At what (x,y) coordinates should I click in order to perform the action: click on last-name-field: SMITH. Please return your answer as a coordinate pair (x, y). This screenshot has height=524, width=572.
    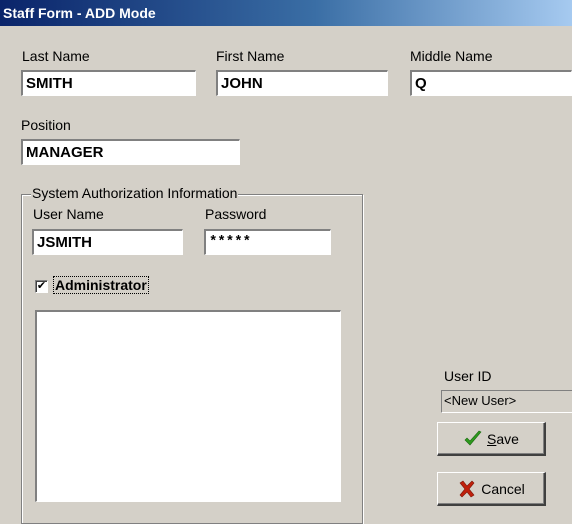
    Looking at the image, I should click on (108, 83).